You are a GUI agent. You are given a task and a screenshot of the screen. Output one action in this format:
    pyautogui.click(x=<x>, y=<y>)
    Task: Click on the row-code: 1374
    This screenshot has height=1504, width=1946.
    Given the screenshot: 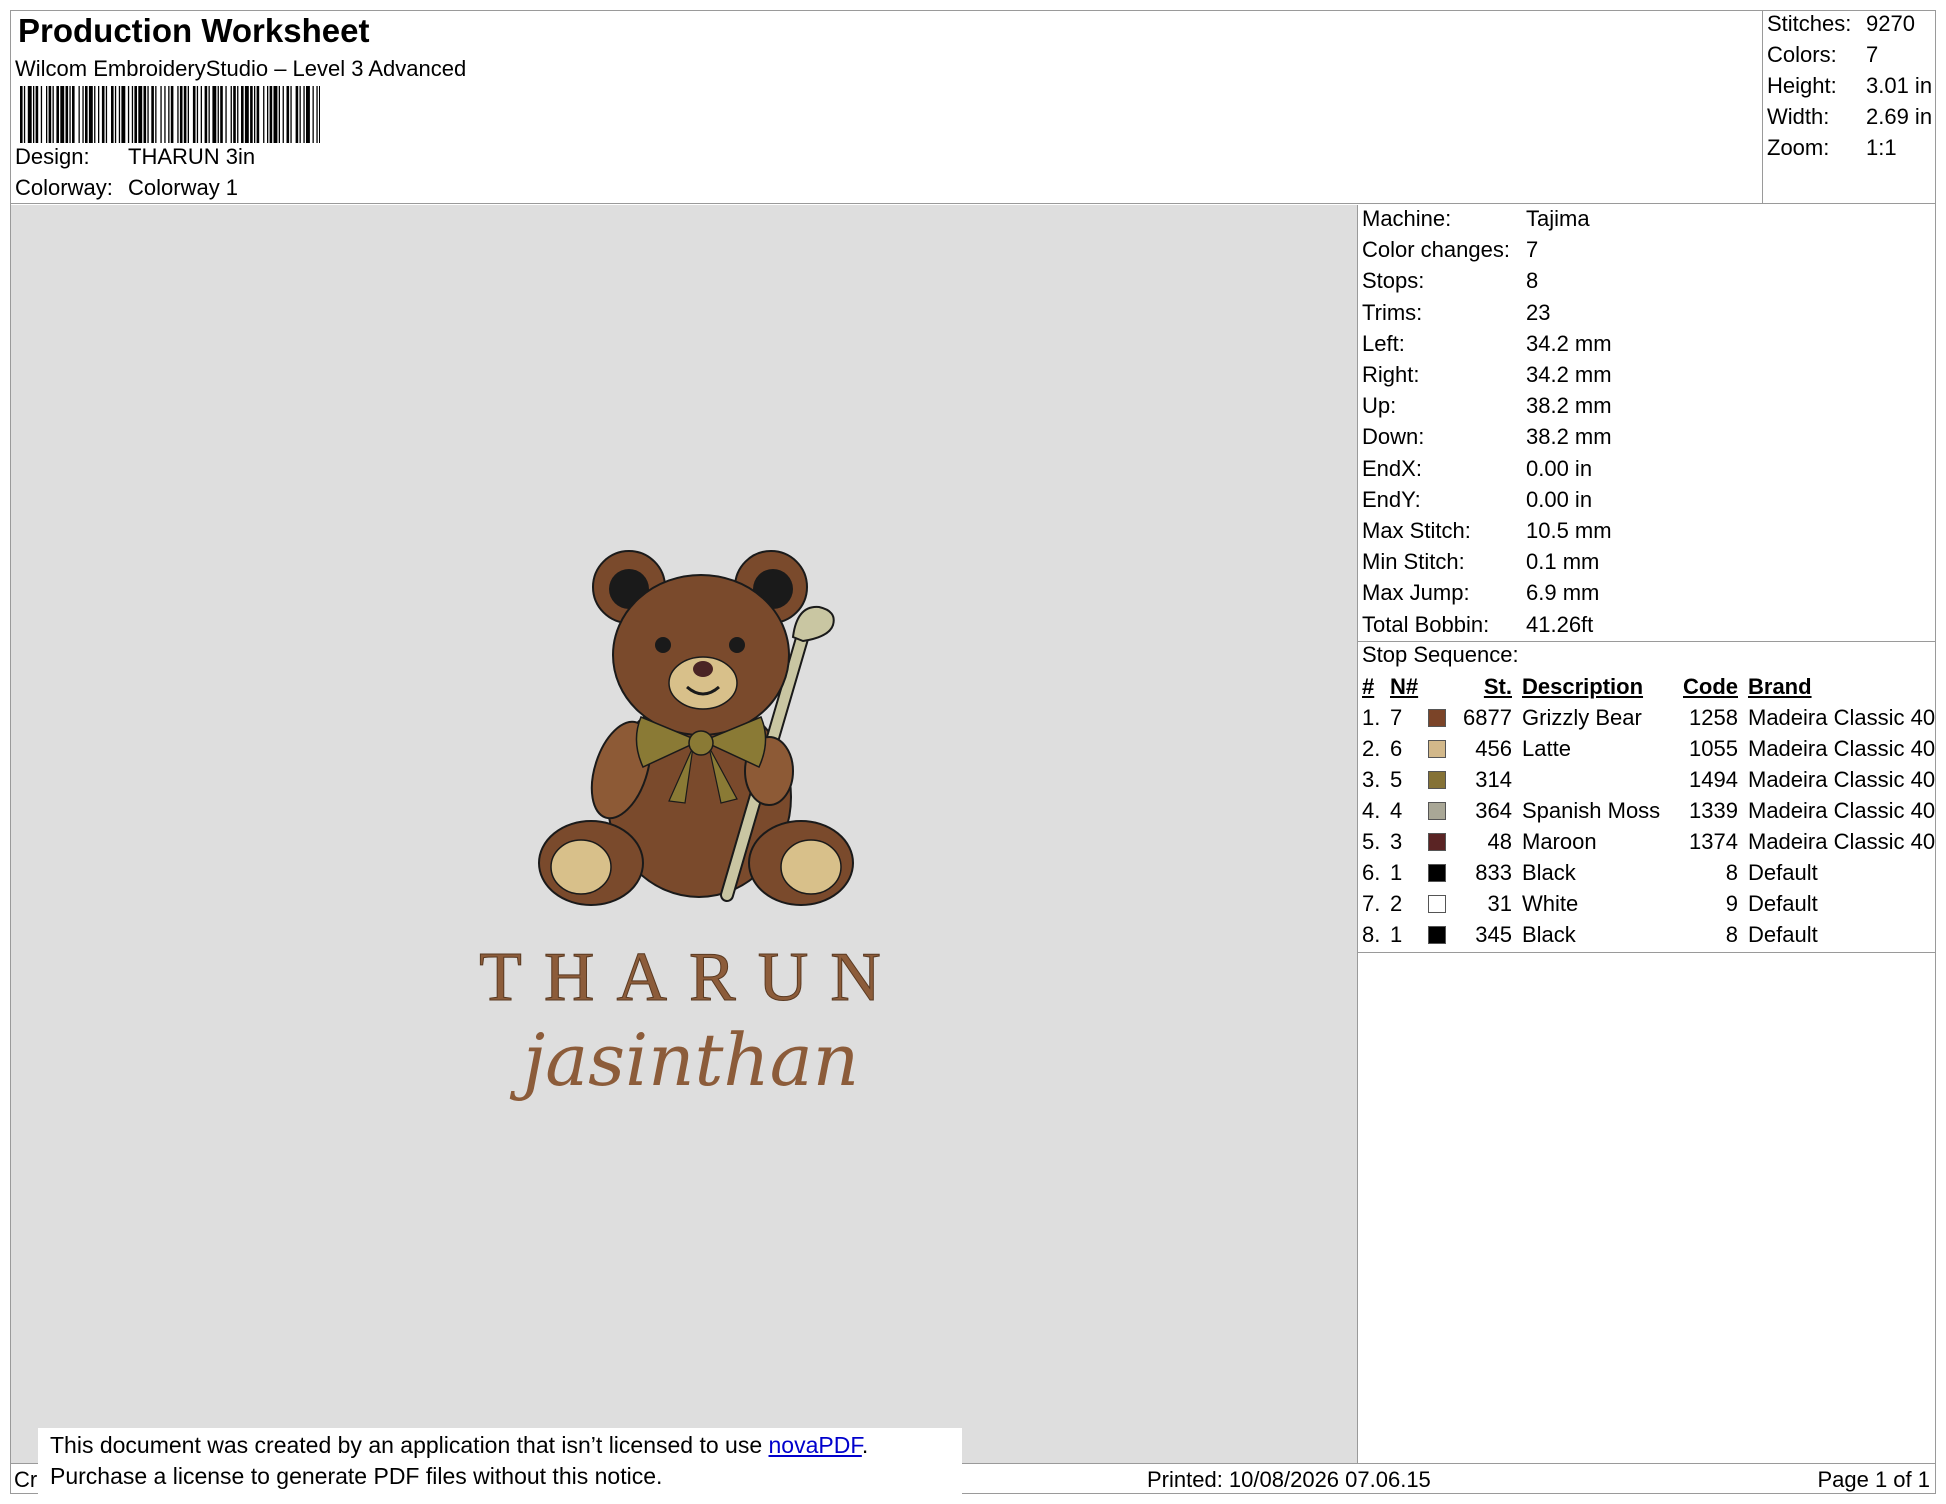 What is the action you would take?
    pyautogui.click(x=1713, y=841)
    